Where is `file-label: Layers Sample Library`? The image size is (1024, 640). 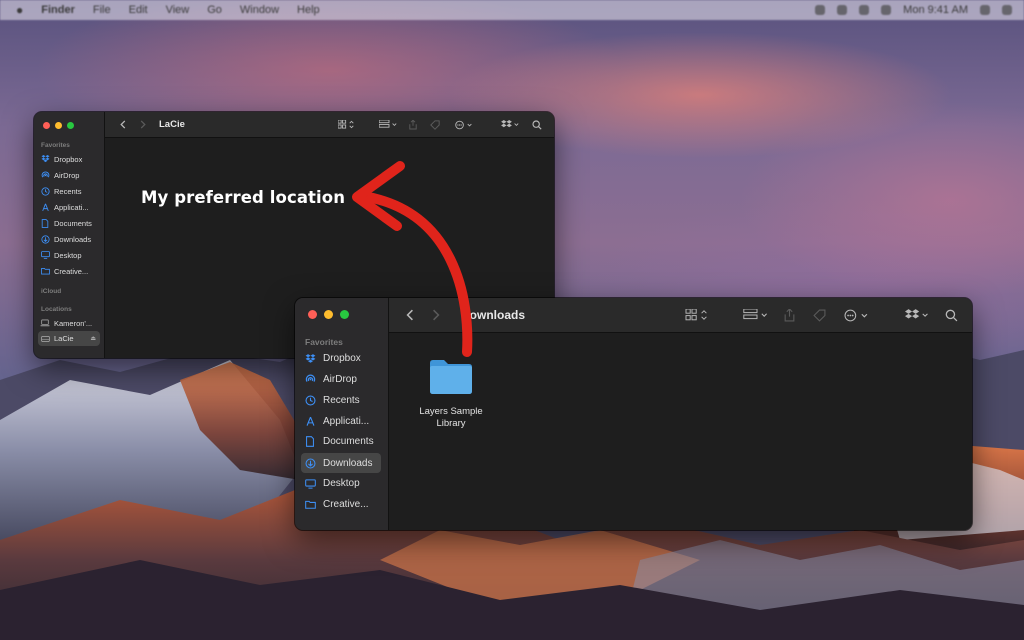 file-label: Layers Sample Library is located at coordinates (450, 418).